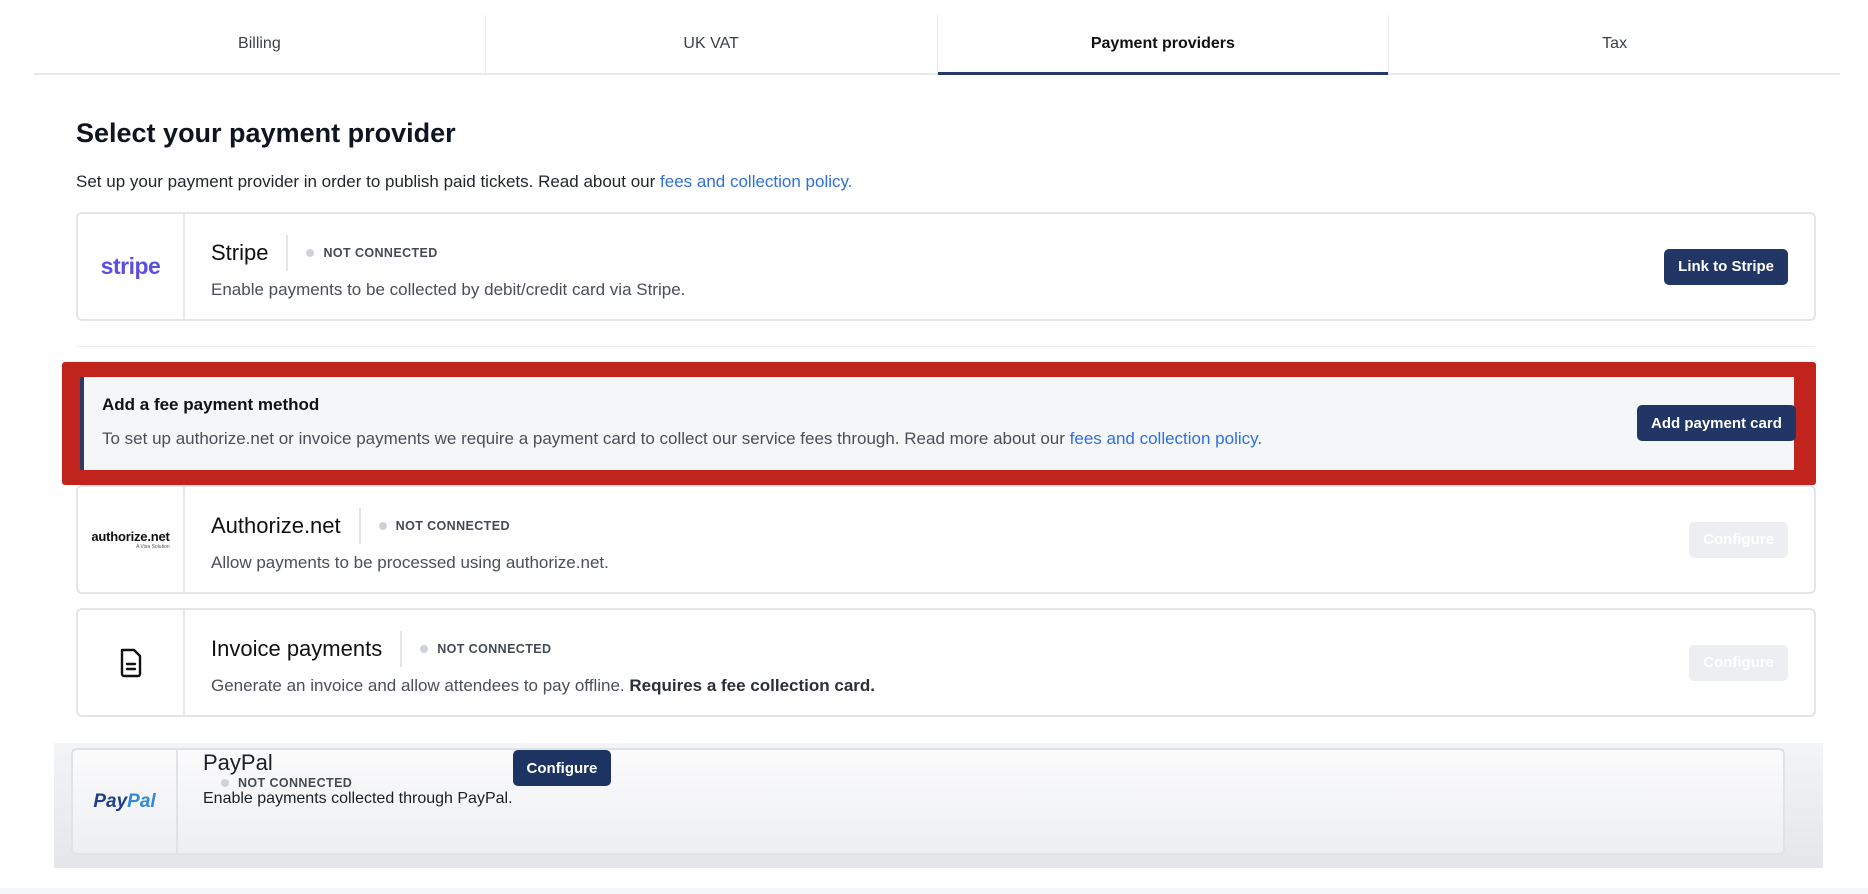  What do you see at coordinates (1163, 45) in the screenshot?
I see `tab-payment-providers: Payment providers` at bounding box center [1163, 45].